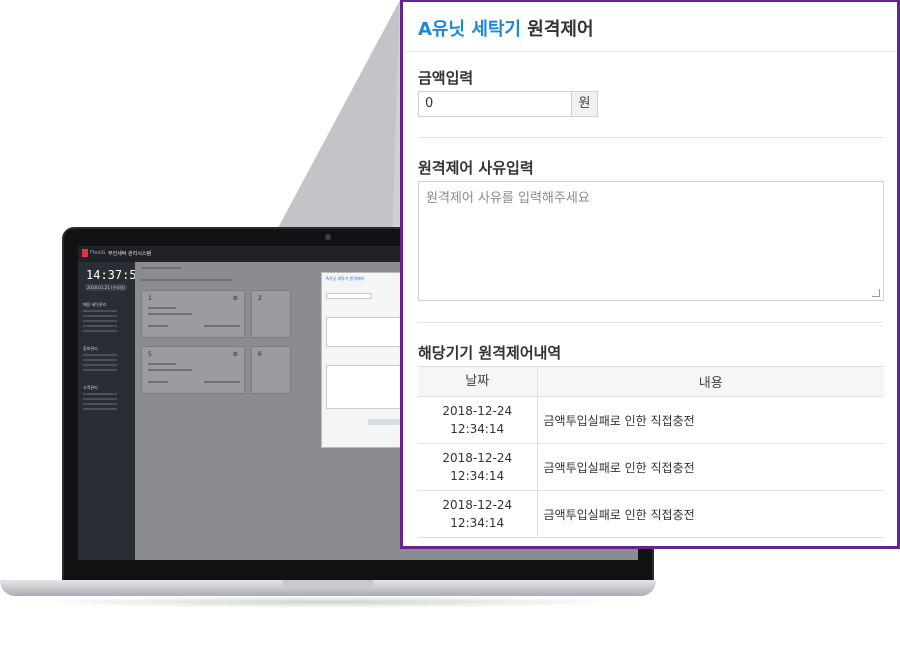  What do you see at coordinates (193, 370) in the screenshot?
I see `mini-card: 5 ⚙` at bounding box center [193, 370].